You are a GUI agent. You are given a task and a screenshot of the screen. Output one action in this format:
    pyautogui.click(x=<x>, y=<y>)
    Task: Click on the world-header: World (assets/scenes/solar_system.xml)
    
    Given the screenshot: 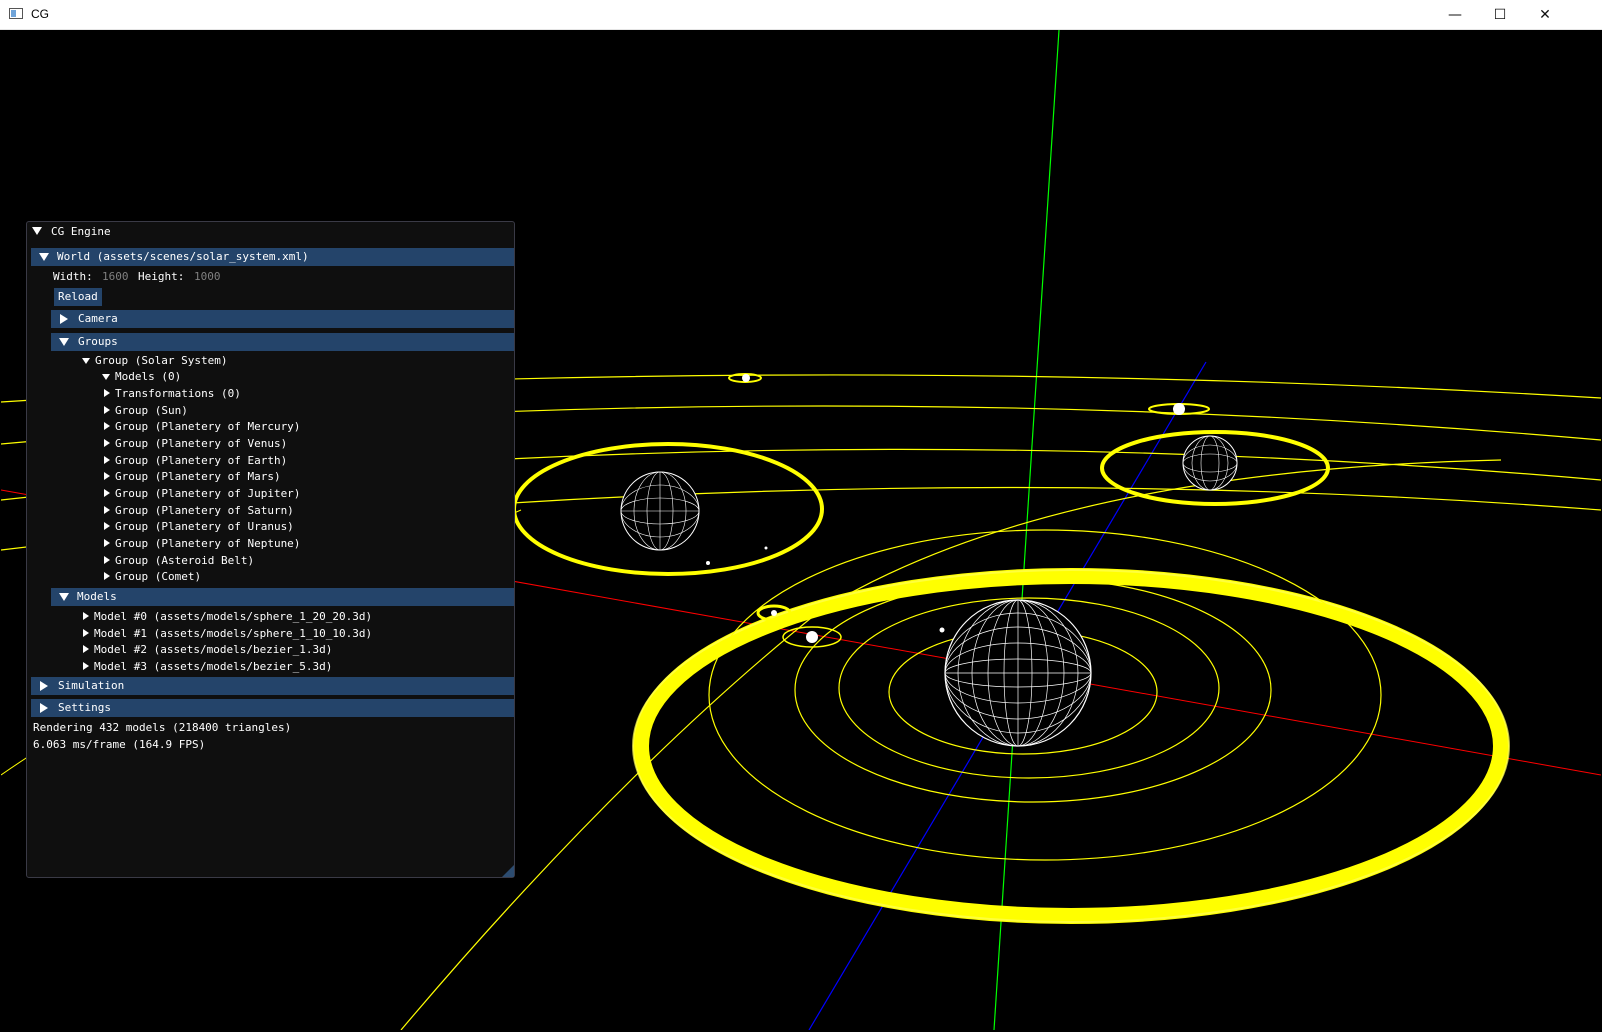 What is the action you would take?
    pyautogui.click(x=272, y=257)
    